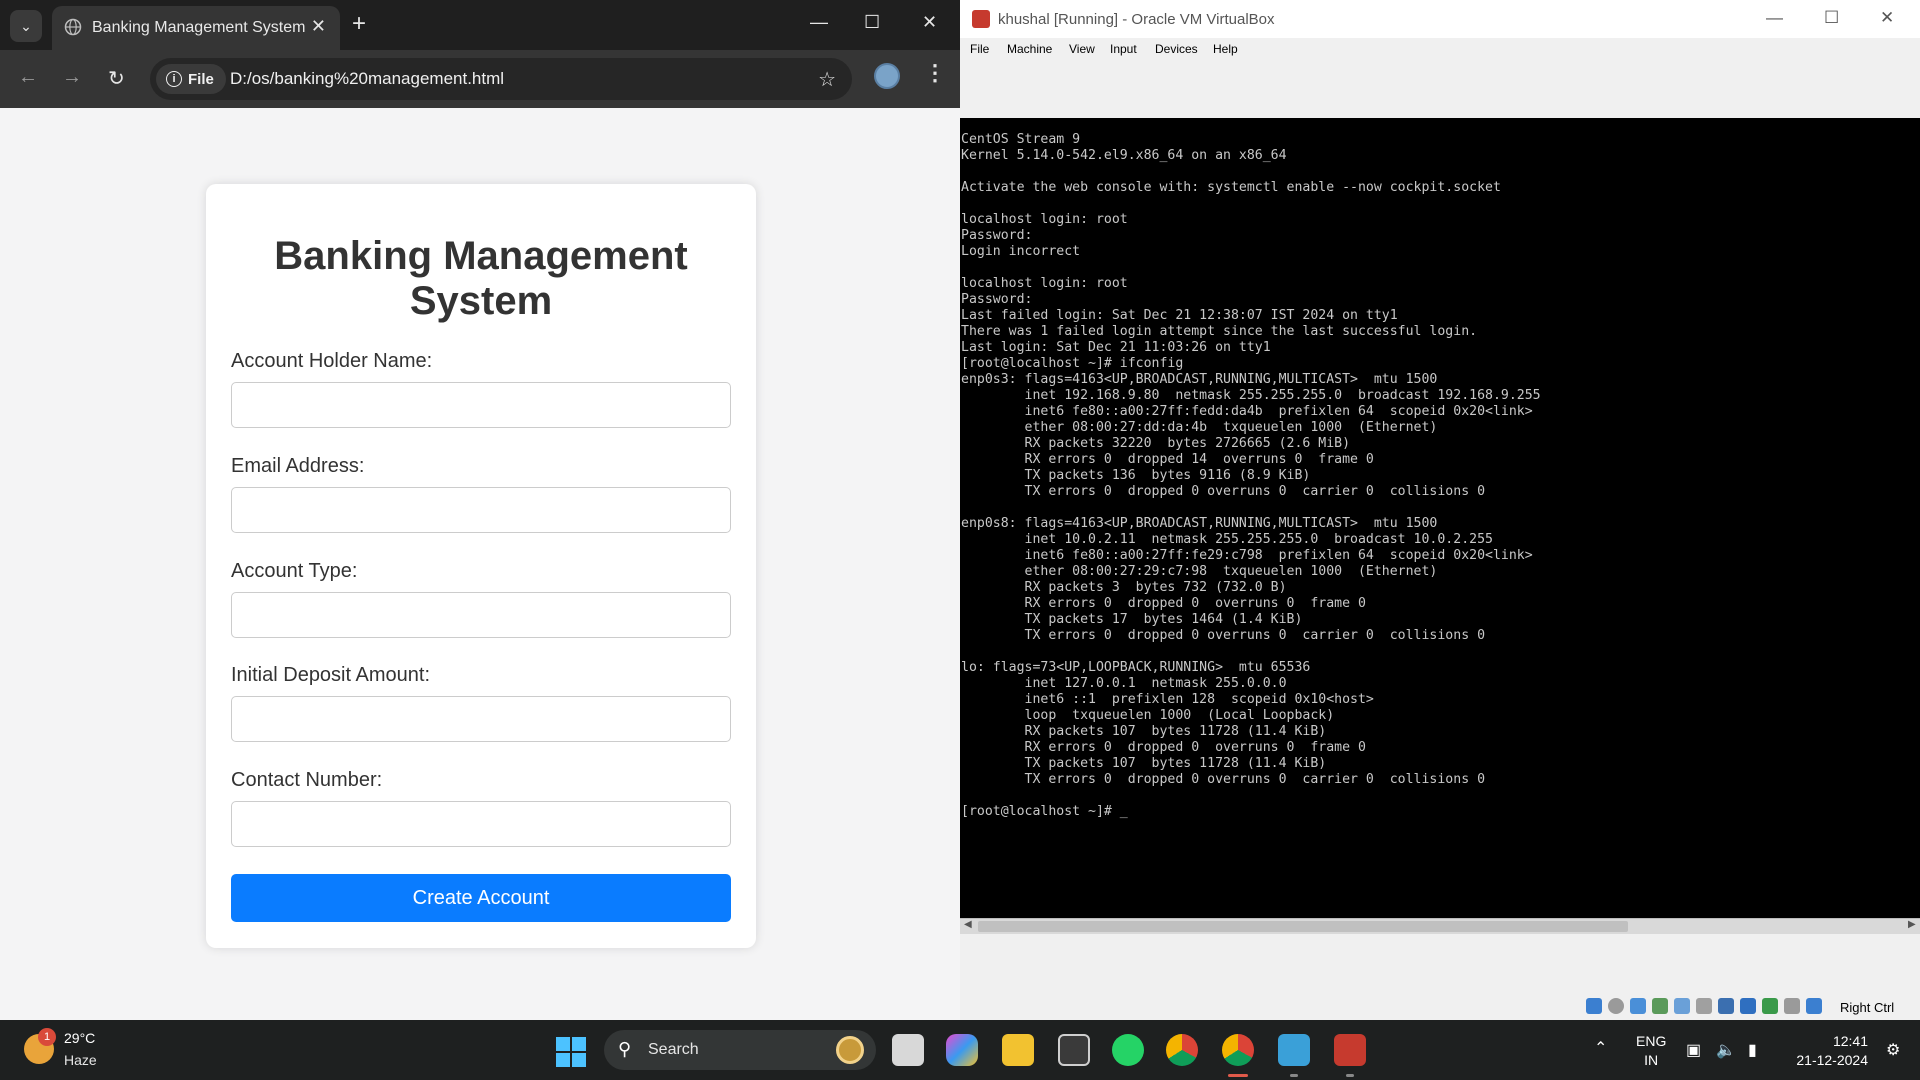 The width and height of the screenshot is (1920, 1080). What do you see at coordinates (1440, 1005) in the screenshot?
I see `vbox-status-bar: Right Ctrl` at bounding box center [1440, 1005].